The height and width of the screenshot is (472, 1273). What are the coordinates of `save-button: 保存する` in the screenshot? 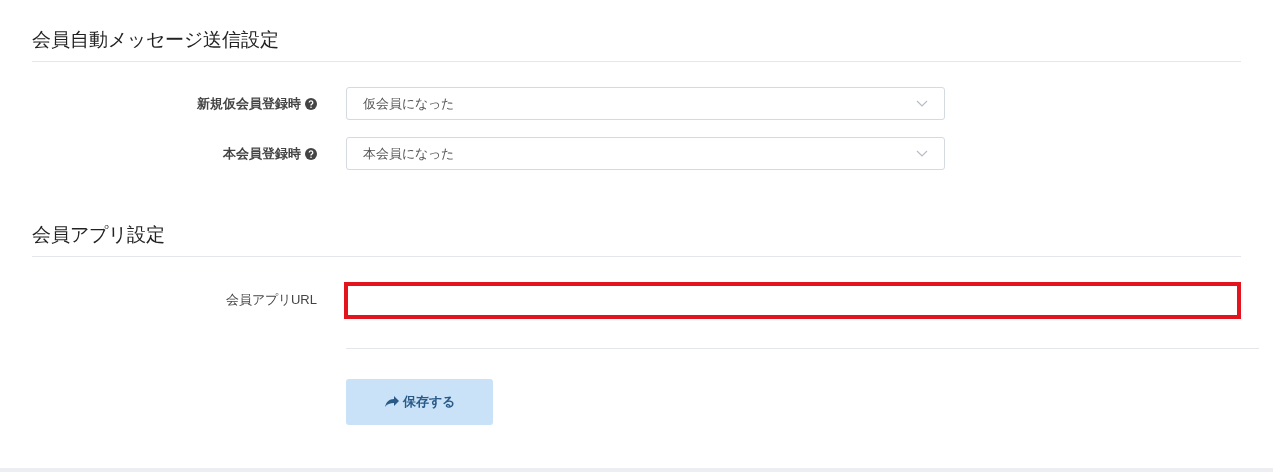 It's located at (419, 402).